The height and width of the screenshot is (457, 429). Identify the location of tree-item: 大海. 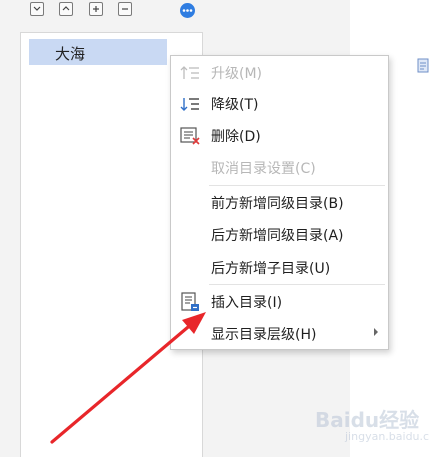
(98, 52).